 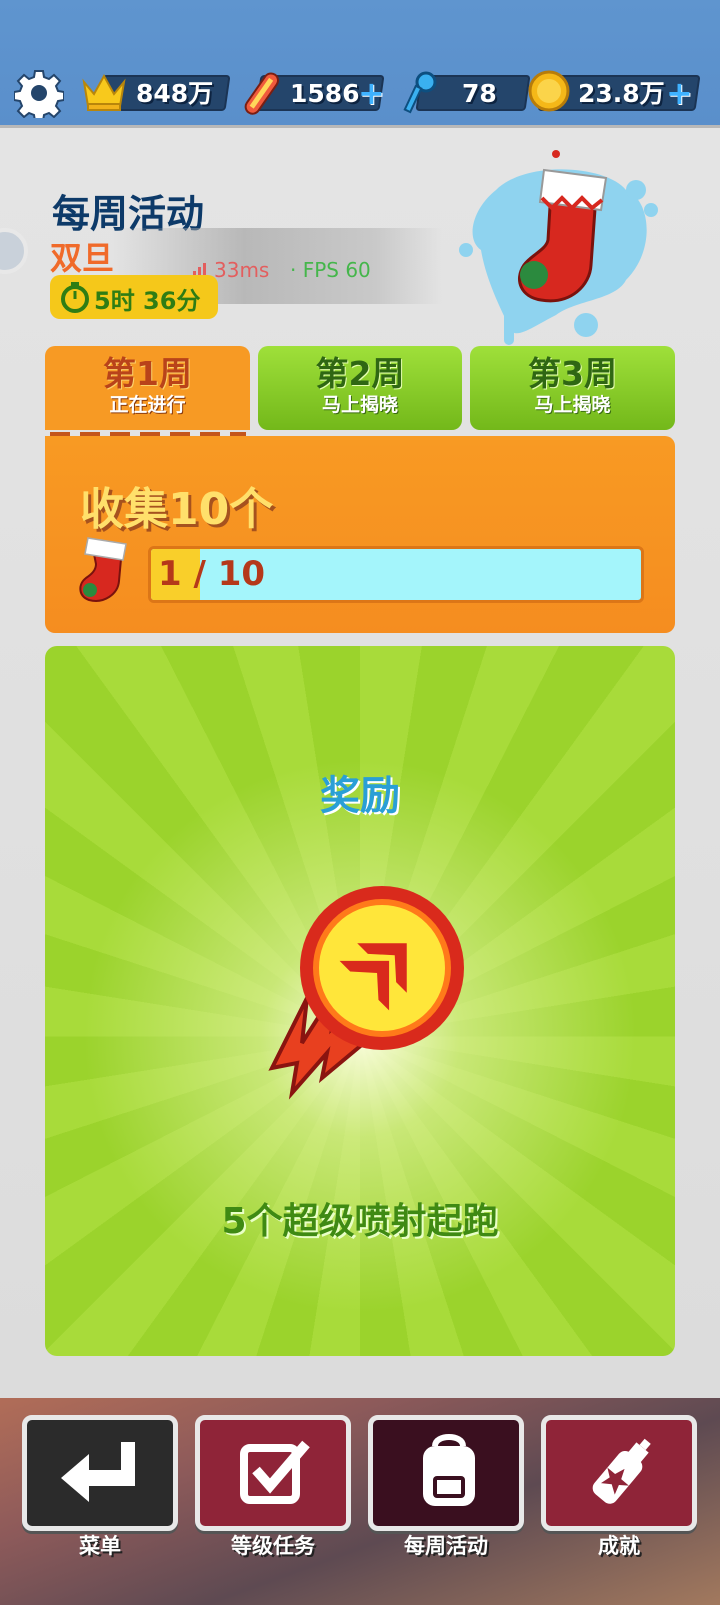 What do you see at coordinates (147, 373) in the screenshot?
I see `tab-week-1-title: 第1周` at bounding box center [147, 373].